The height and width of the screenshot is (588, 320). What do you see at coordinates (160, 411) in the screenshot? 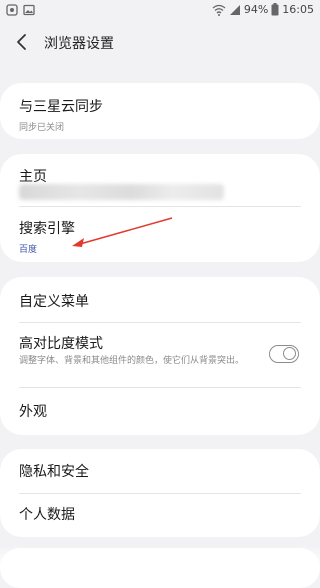
I see `appearance-setting: 外观` at bounding box center [160, 411].